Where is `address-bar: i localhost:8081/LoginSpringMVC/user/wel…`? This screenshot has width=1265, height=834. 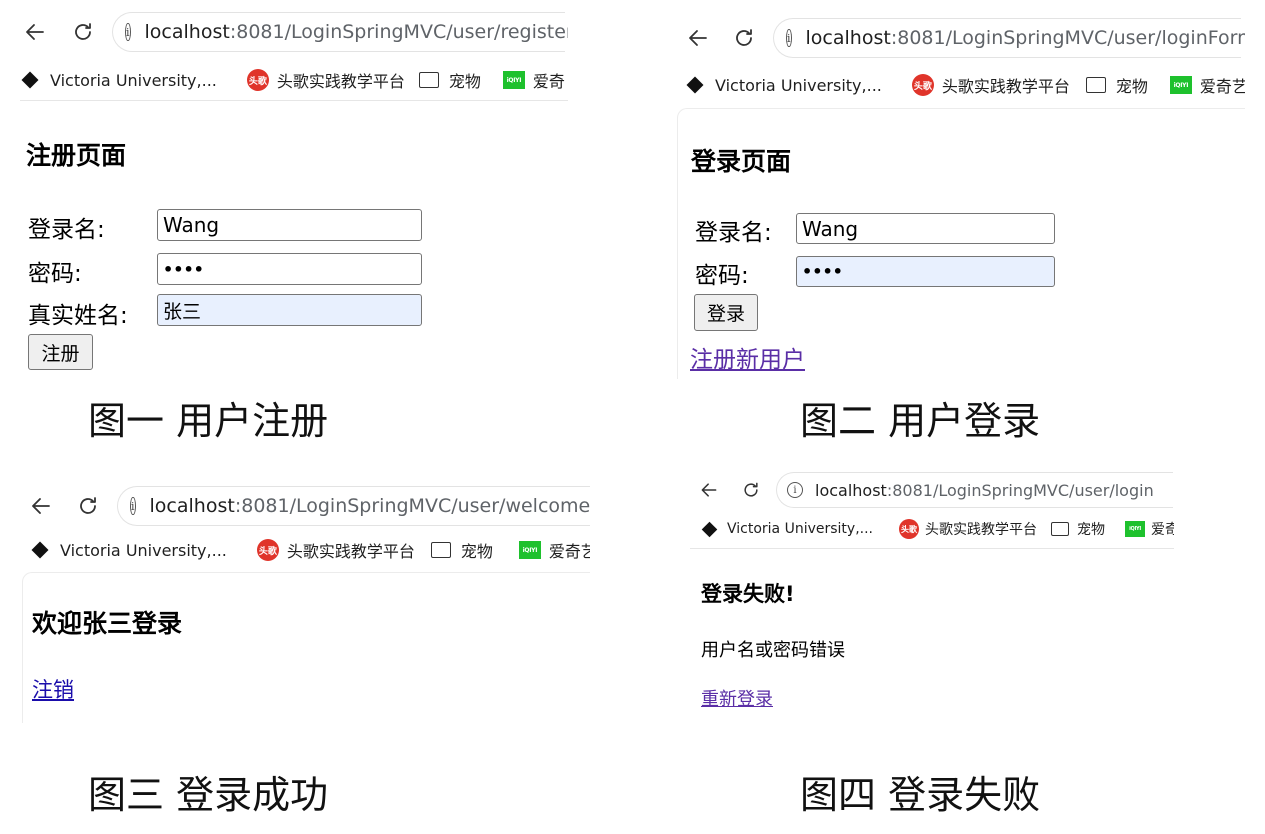
address-bar: i localhost:8081/LoginSpringMVC/user/wel… is located at coordinates (353, 506).